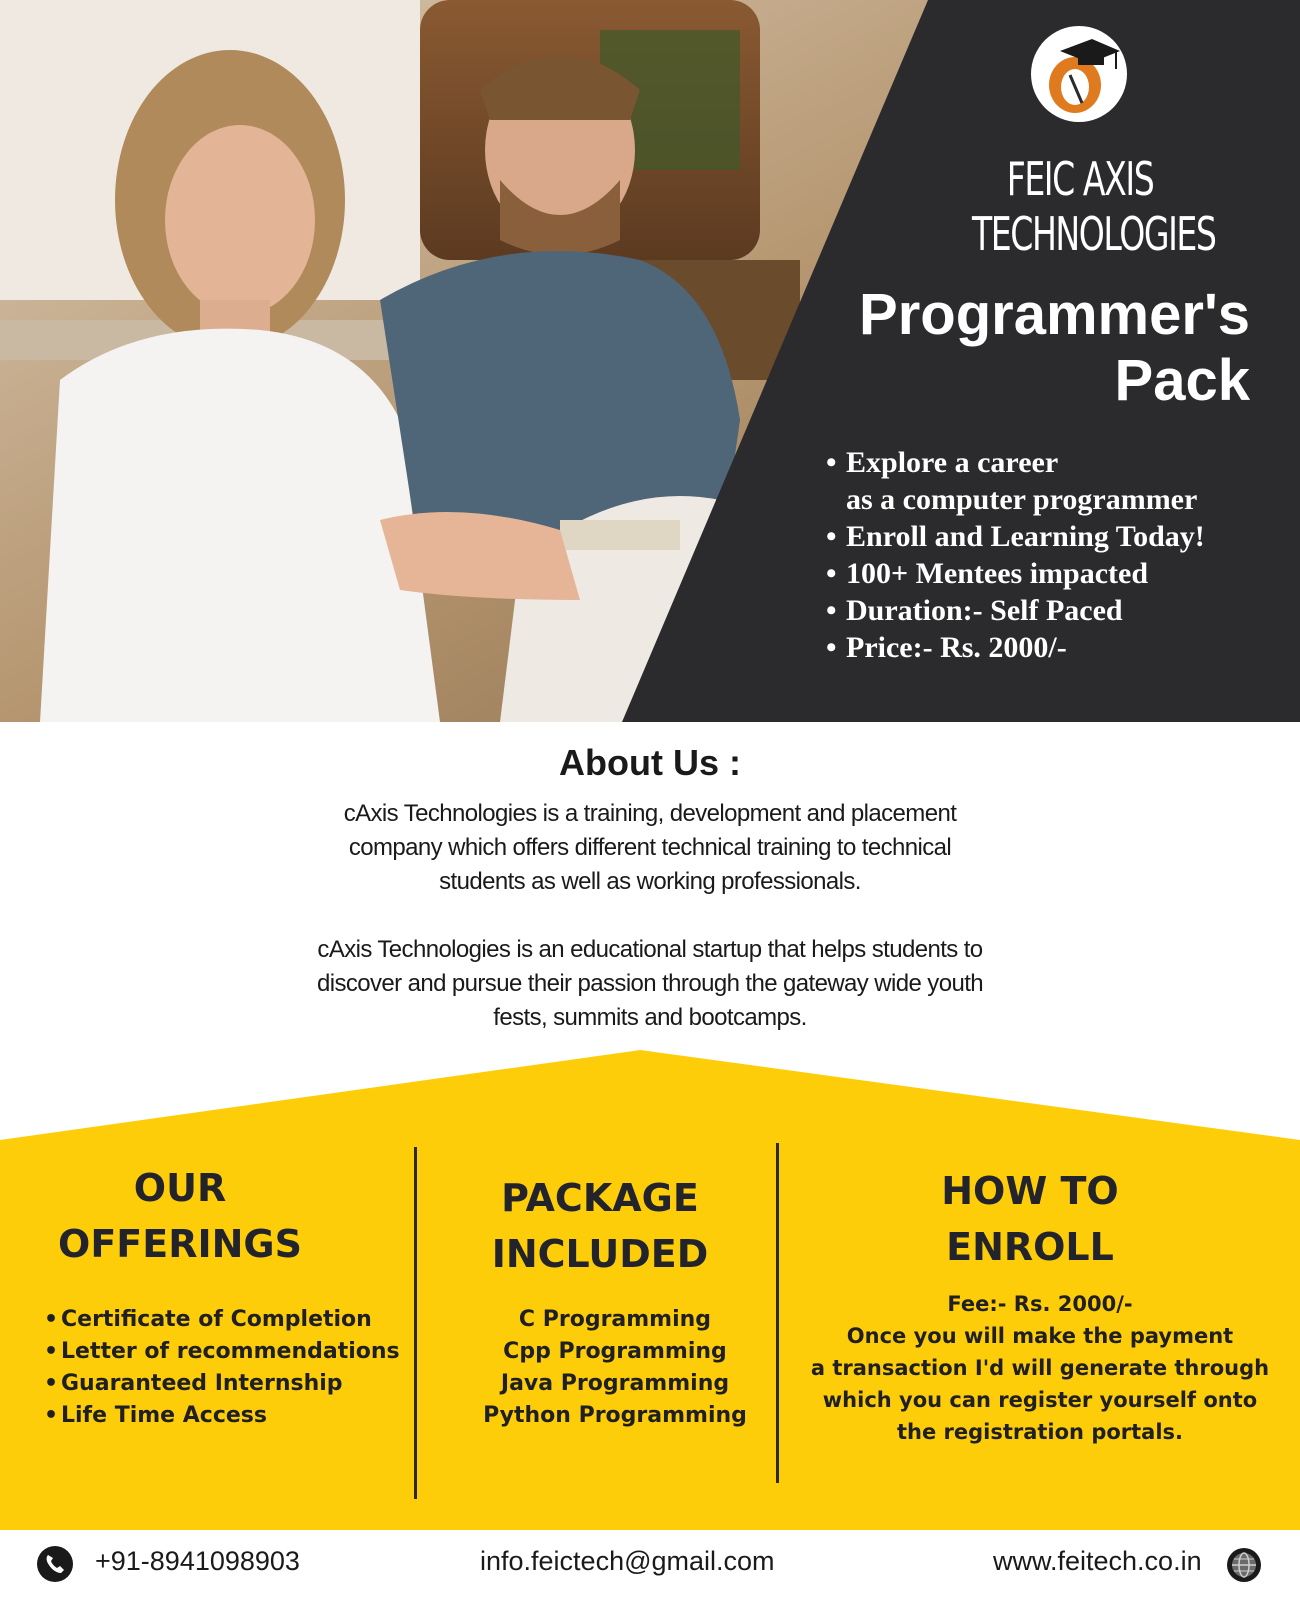 This screenshot has height=1600, width=1300. What do you see at coordinates (984, 610) in the screenshot?
I see `hero-point-text: Duration:- Self Paced` at bounding box center [984, 610].